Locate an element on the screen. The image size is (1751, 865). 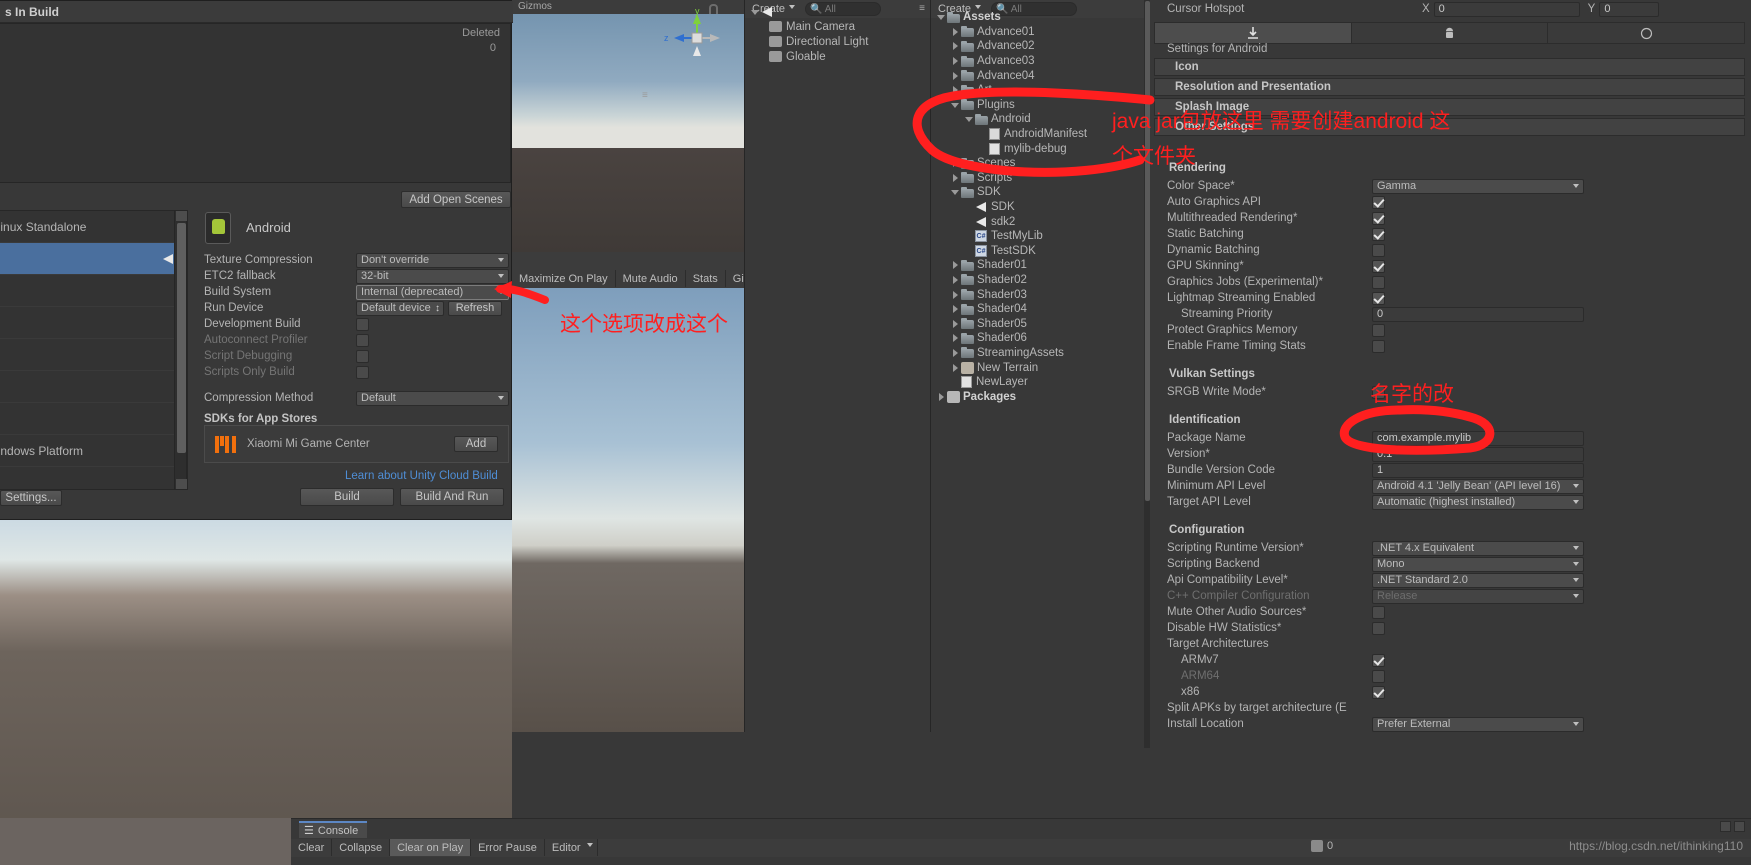
build-and-run-button: Build And Run is located at coordinates (452, 497).